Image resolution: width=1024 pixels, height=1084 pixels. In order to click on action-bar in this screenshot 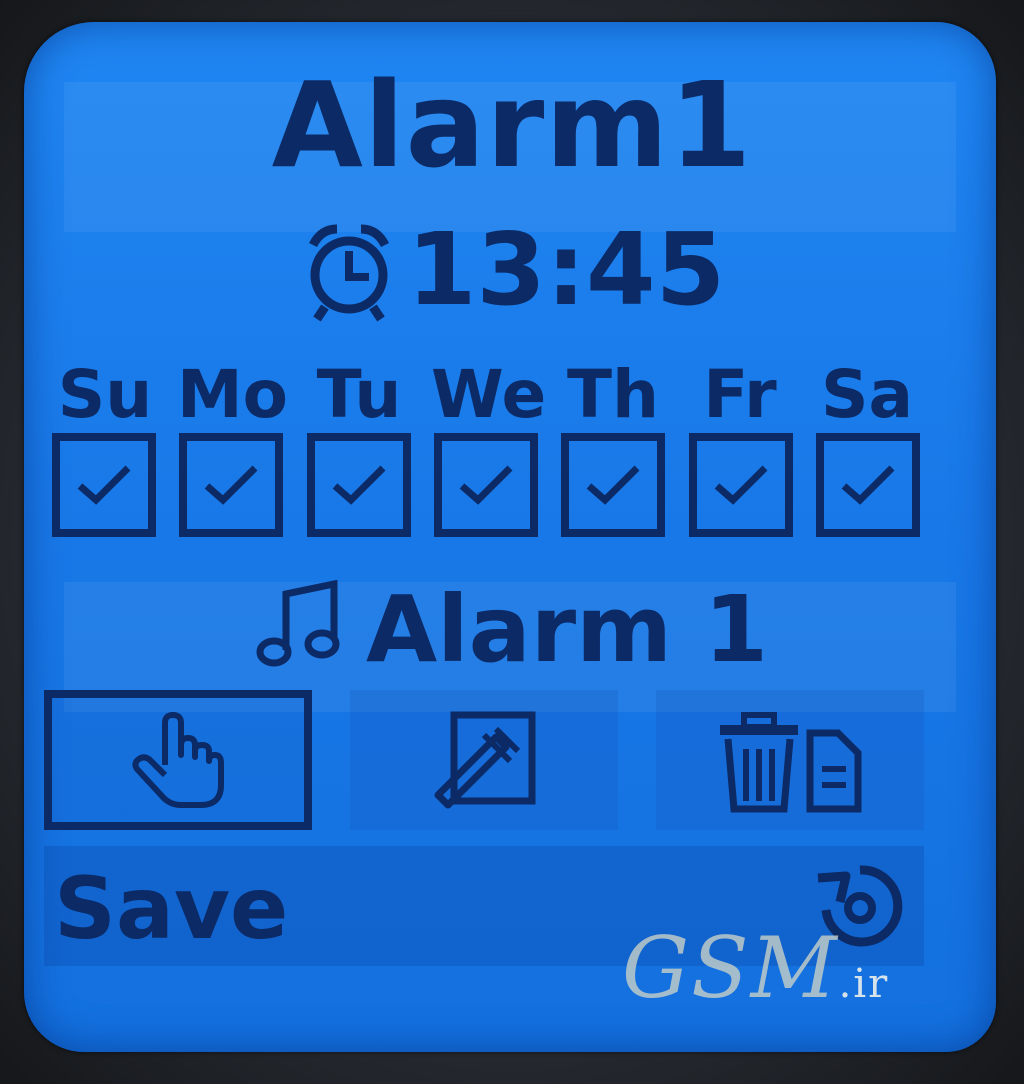, I will do `click(484, 763)`.